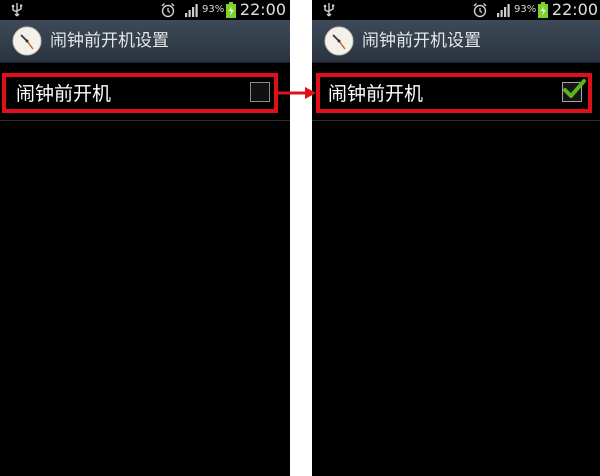 The image size is (600, 476). Describe the element at coordinates (454, 93) in the screenshot. I see `highlight-box-after` at that location.